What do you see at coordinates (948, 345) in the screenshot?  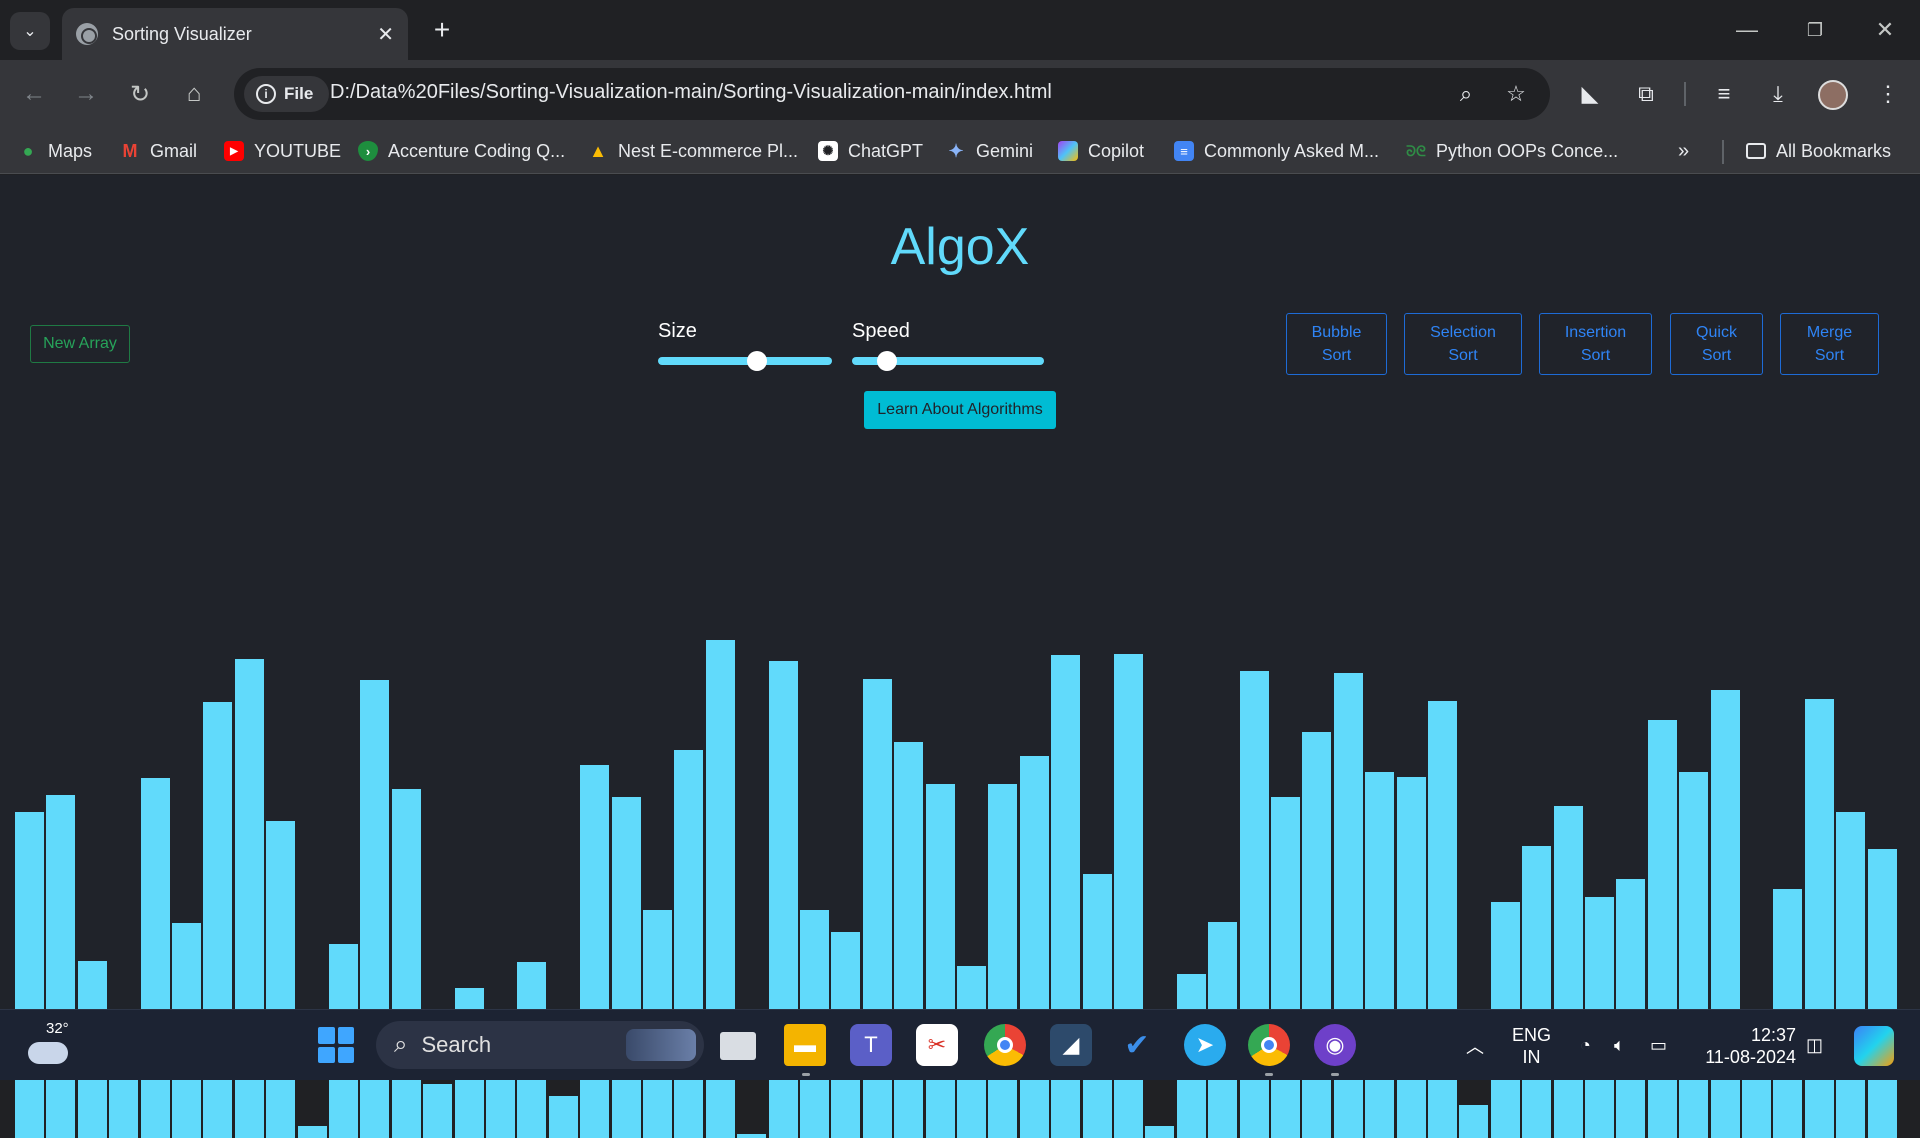 I see `speed-control: Speed` at bounding box center [948, 345].